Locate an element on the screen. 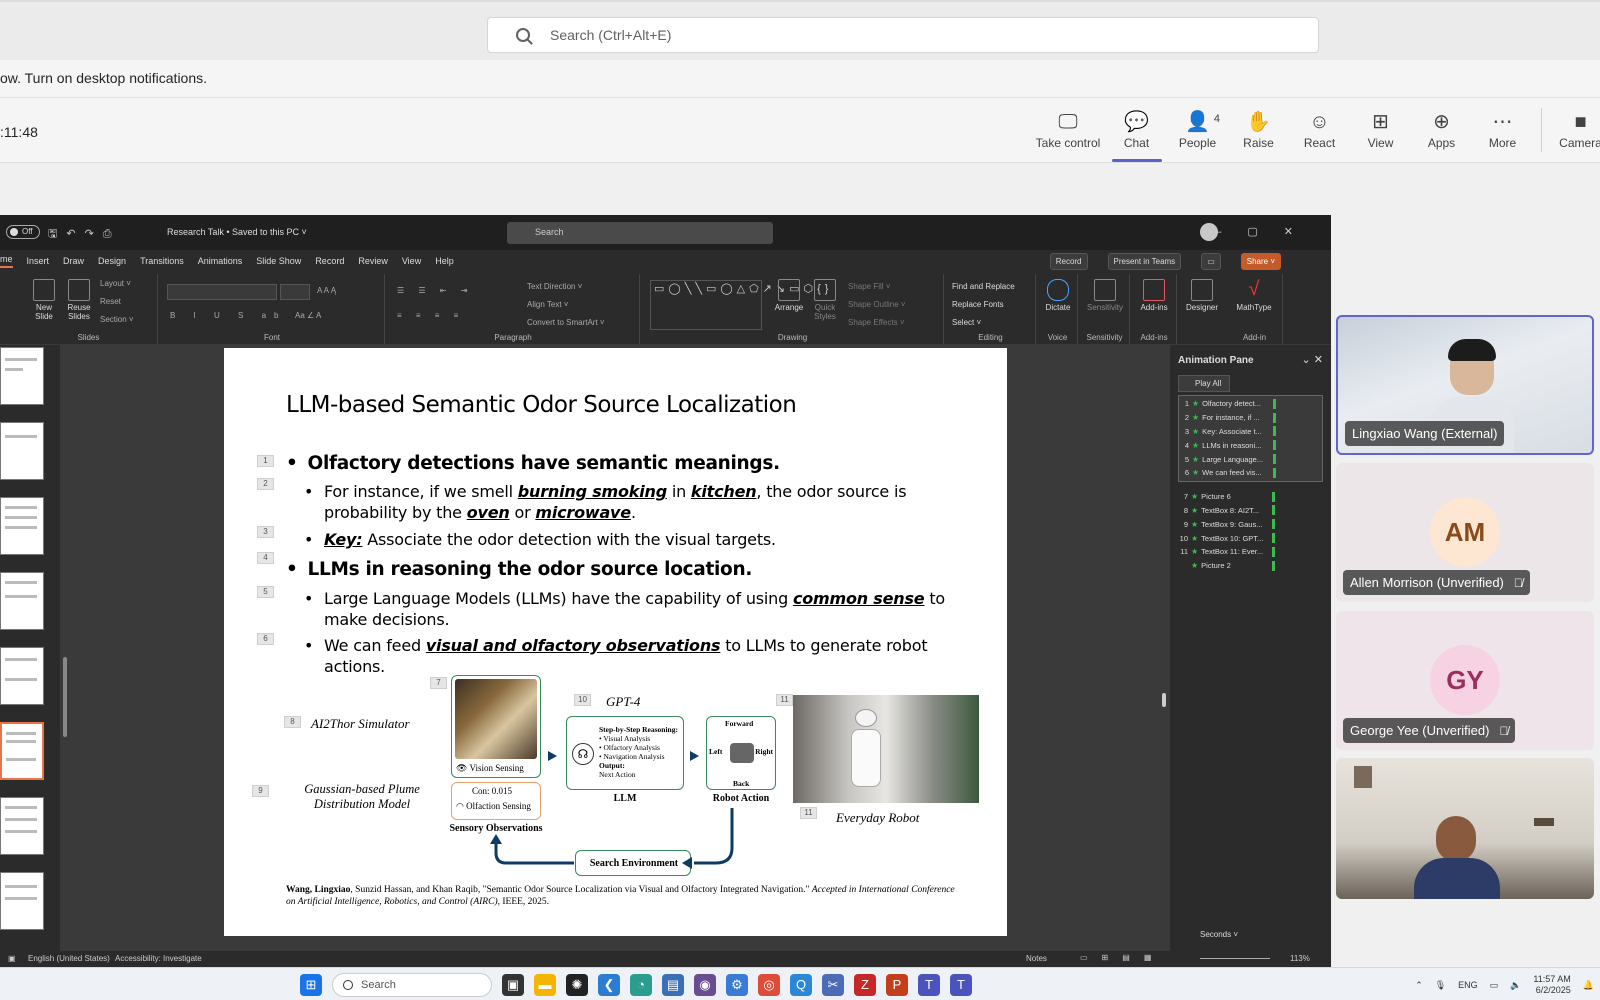 This screenshot has height=1000, width=1600. shape-fill-button: Shape Fill ˅ is located at coordinates (869, 286).